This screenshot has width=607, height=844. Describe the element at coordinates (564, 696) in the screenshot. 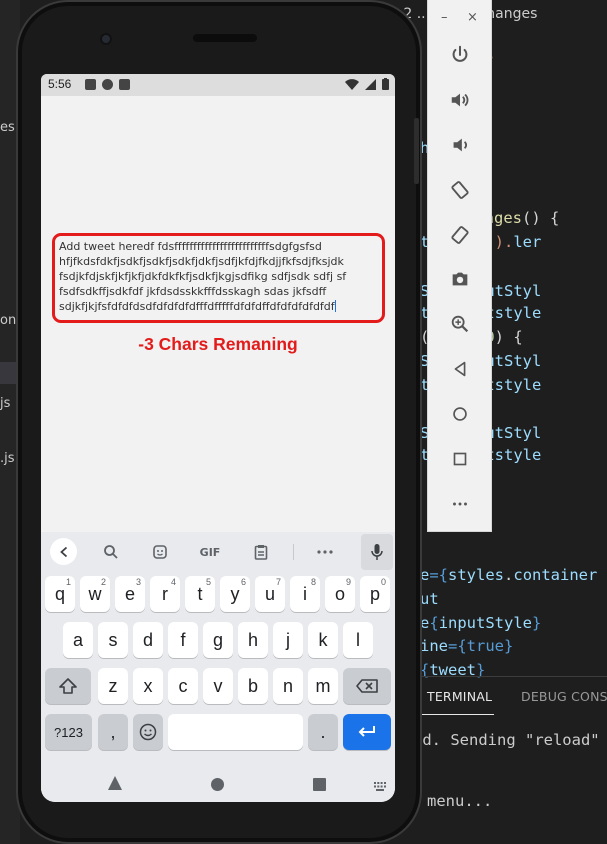

I see `tab-debug-console: DEBUG CONSO` at that location.